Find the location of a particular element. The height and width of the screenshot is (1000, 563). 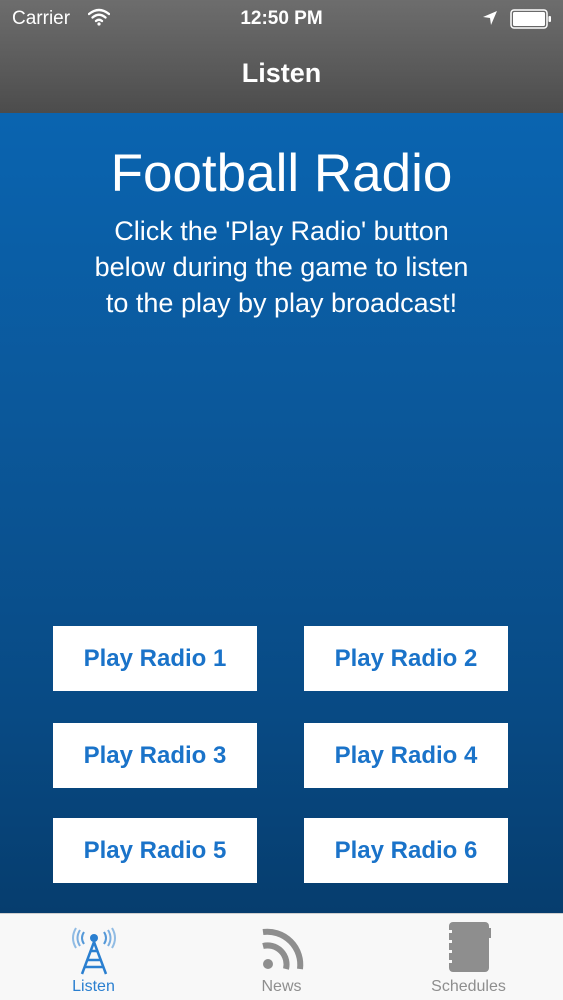

app-title: Football Radio is located at coordinates (281, 173).